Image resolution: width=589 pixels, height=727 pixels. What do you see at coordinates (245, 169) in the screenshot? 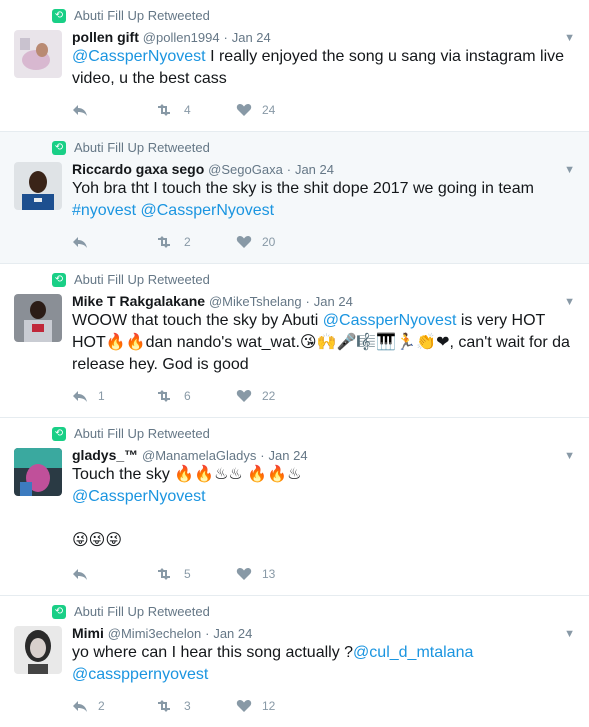
I see `author-handle: @SegoGaxa` at bounding box center [245, 169].